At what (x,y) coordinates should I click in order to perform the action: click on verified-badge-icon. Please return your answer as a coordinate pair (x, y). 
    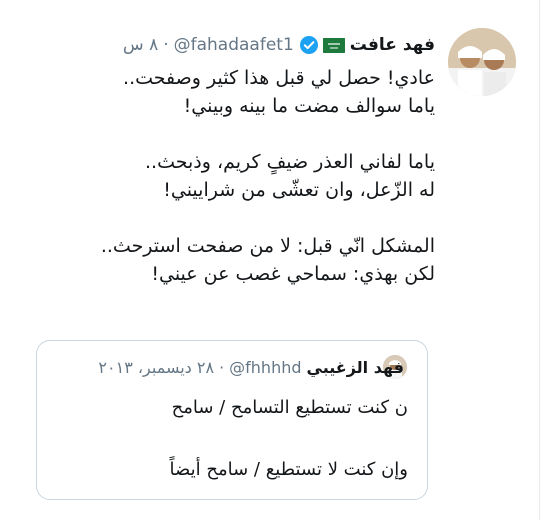
    Looking at the image, I should click on (309, 45).